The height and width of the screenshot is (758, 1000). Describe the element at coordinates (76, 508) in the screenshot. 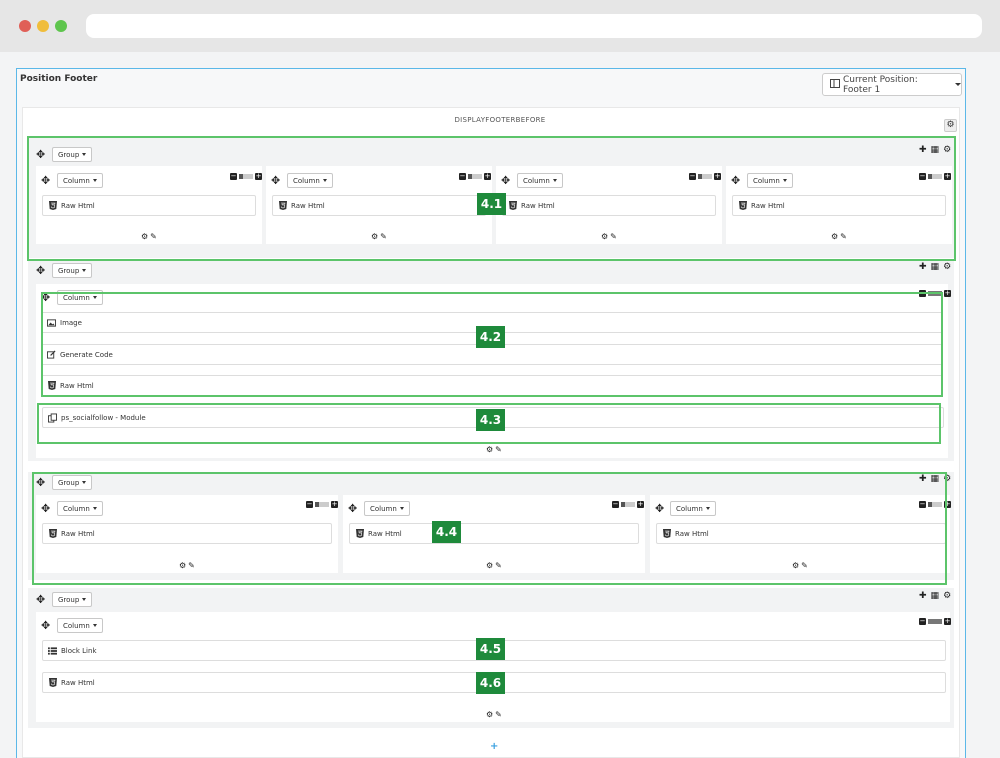

I see `column-label: Column` at that location.